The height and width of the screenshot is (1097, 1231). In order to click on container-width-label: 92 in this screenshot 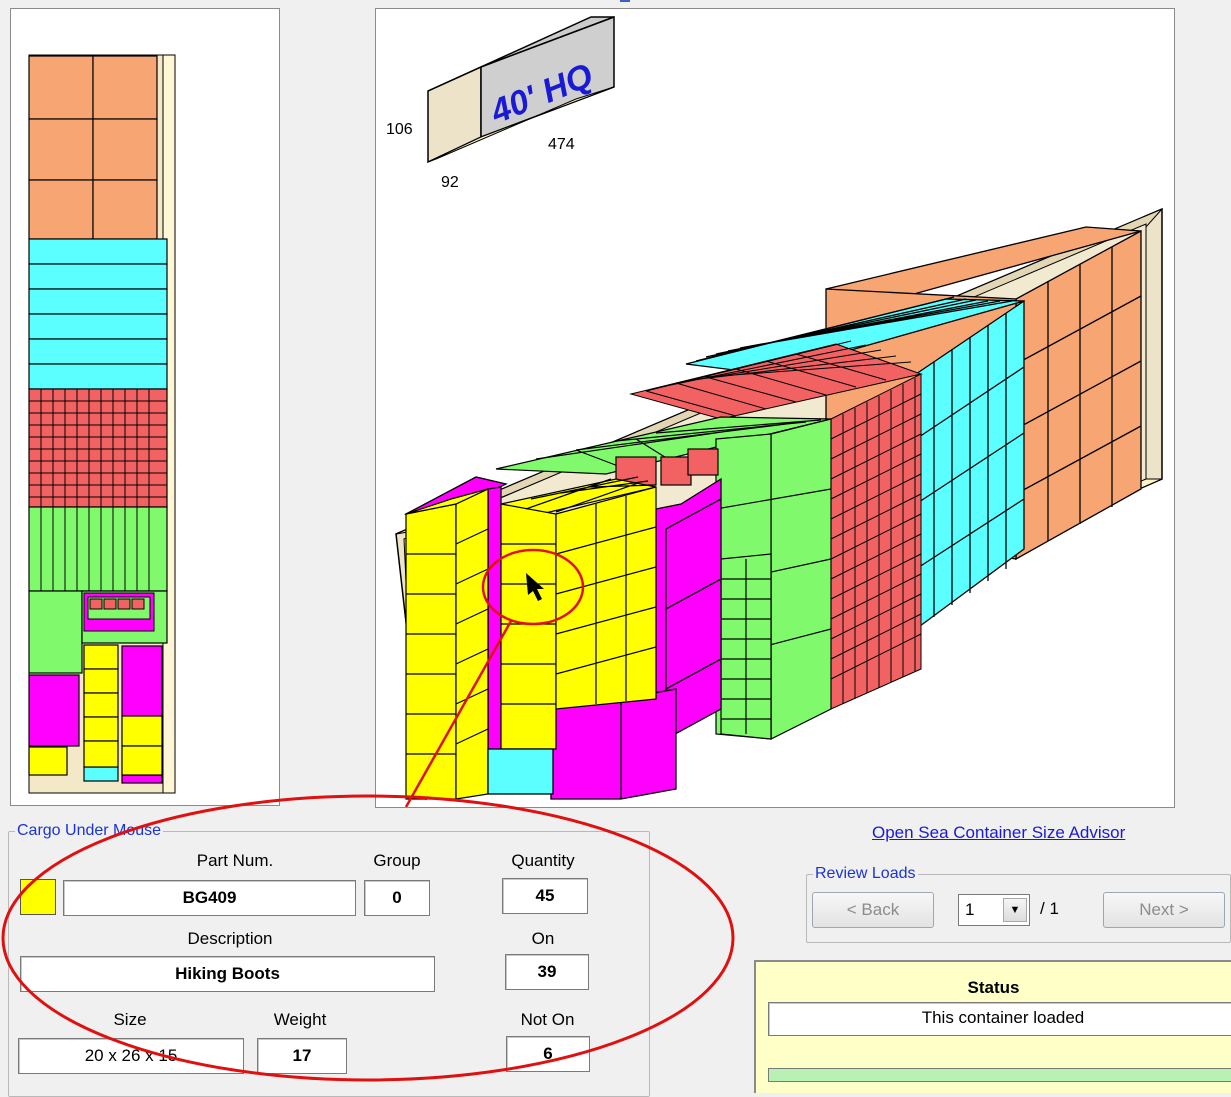, I will do `click(450, 182)`.